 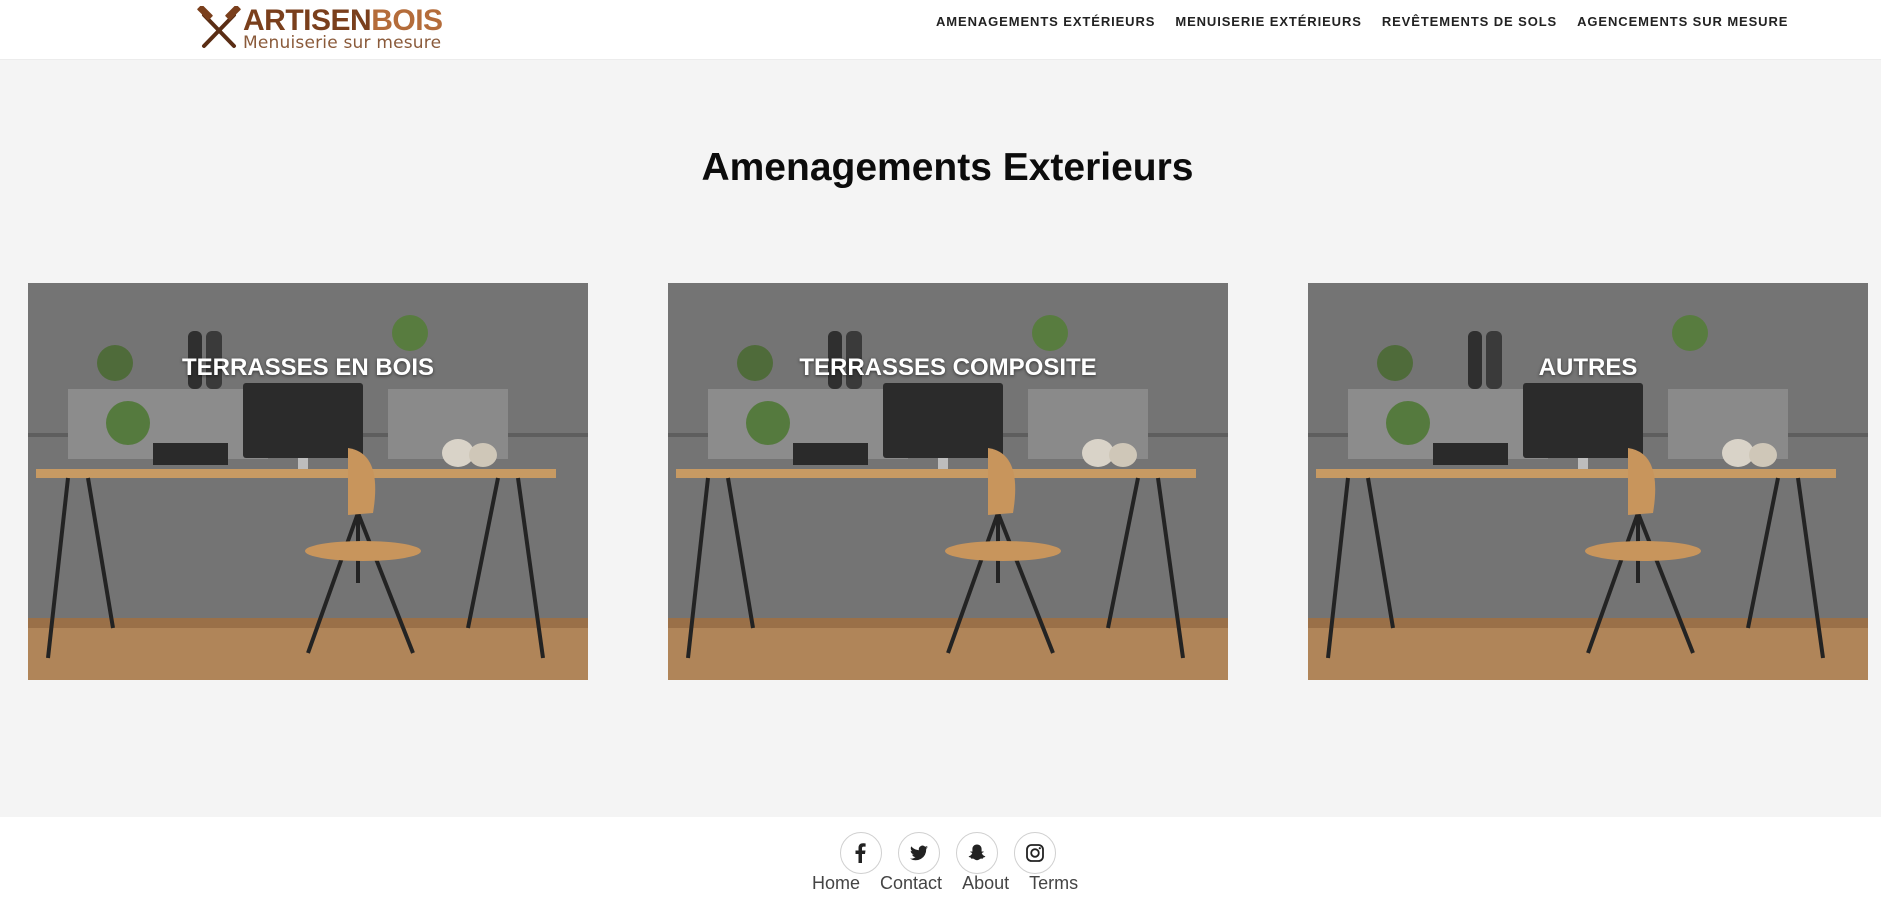 I want to click on category-card-terrasses-en-bois: TERRASSES EN BOIS, so click(x=308, y=481).